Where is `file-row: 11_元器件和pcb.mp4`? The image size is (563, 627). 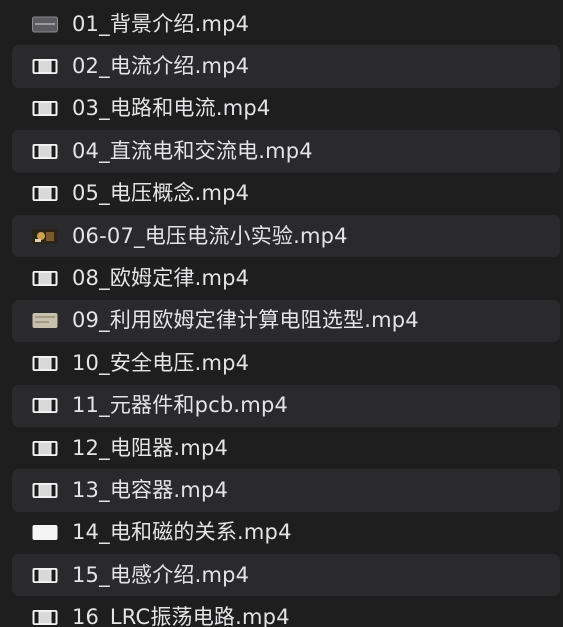
file-row: 11_元器件和pcb.mp4 is located at coordinates (286, 405).